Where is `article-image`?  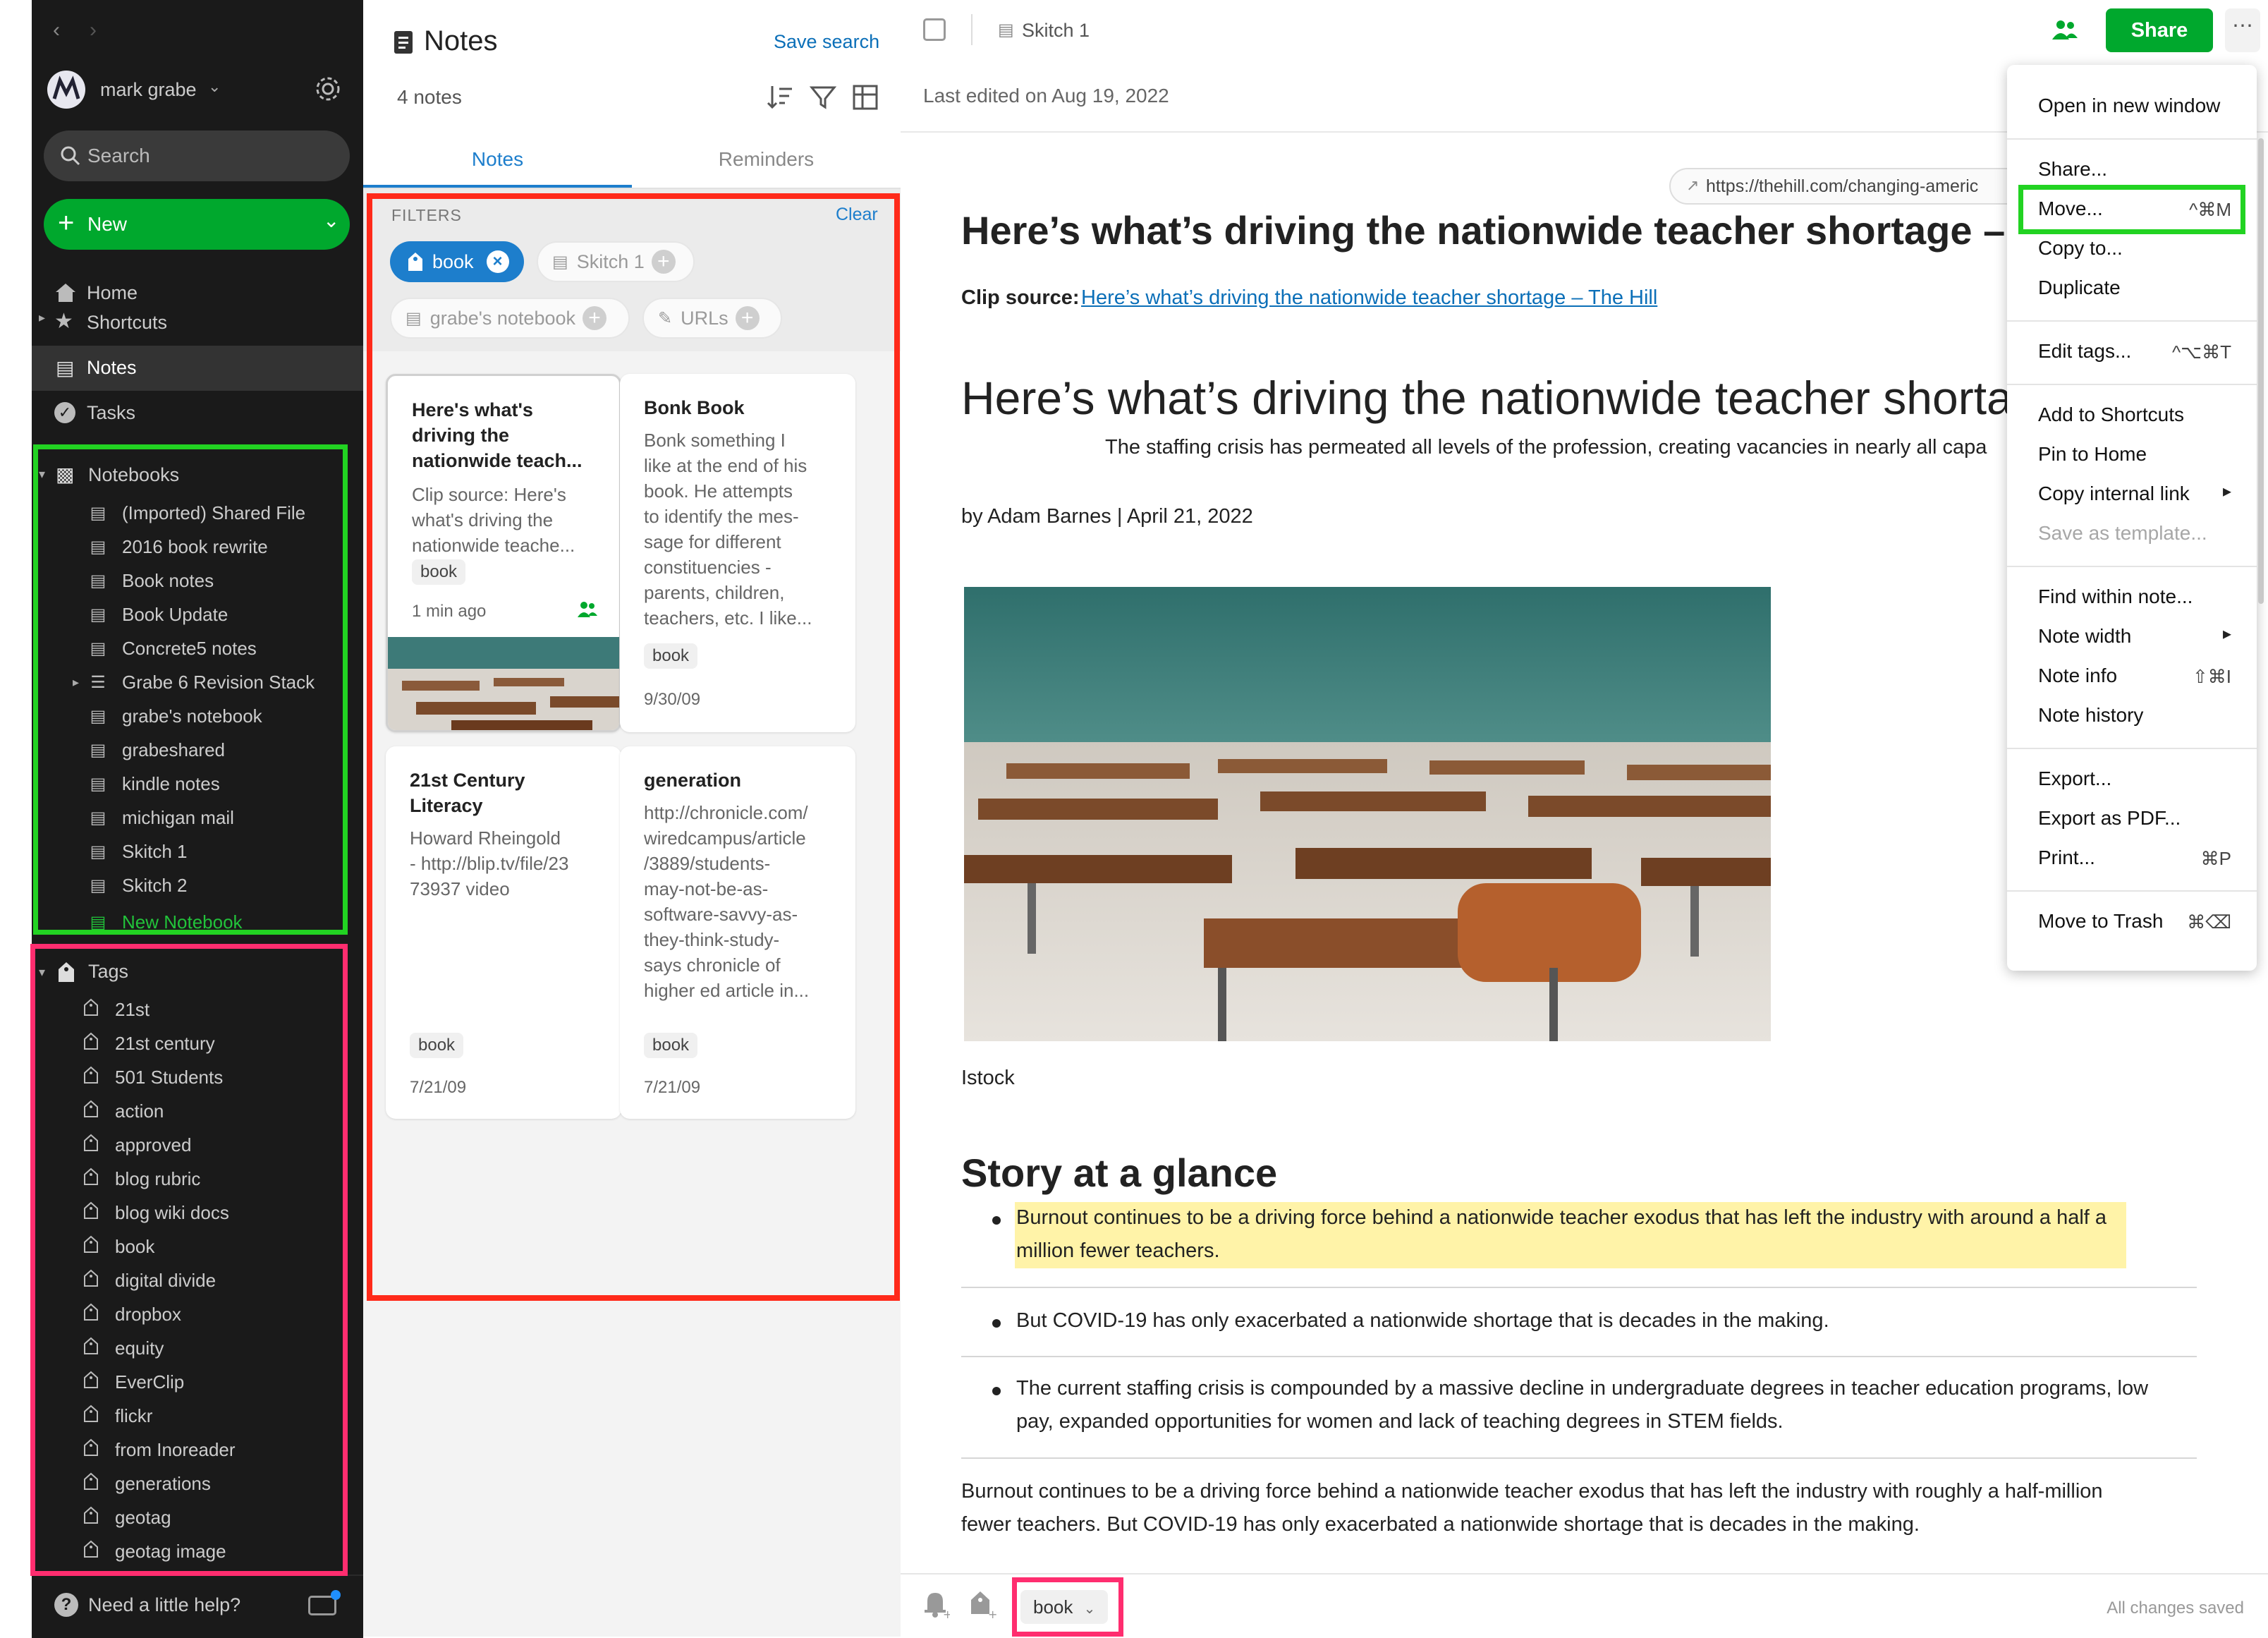
article-image is located at coordinates (1367, 814).